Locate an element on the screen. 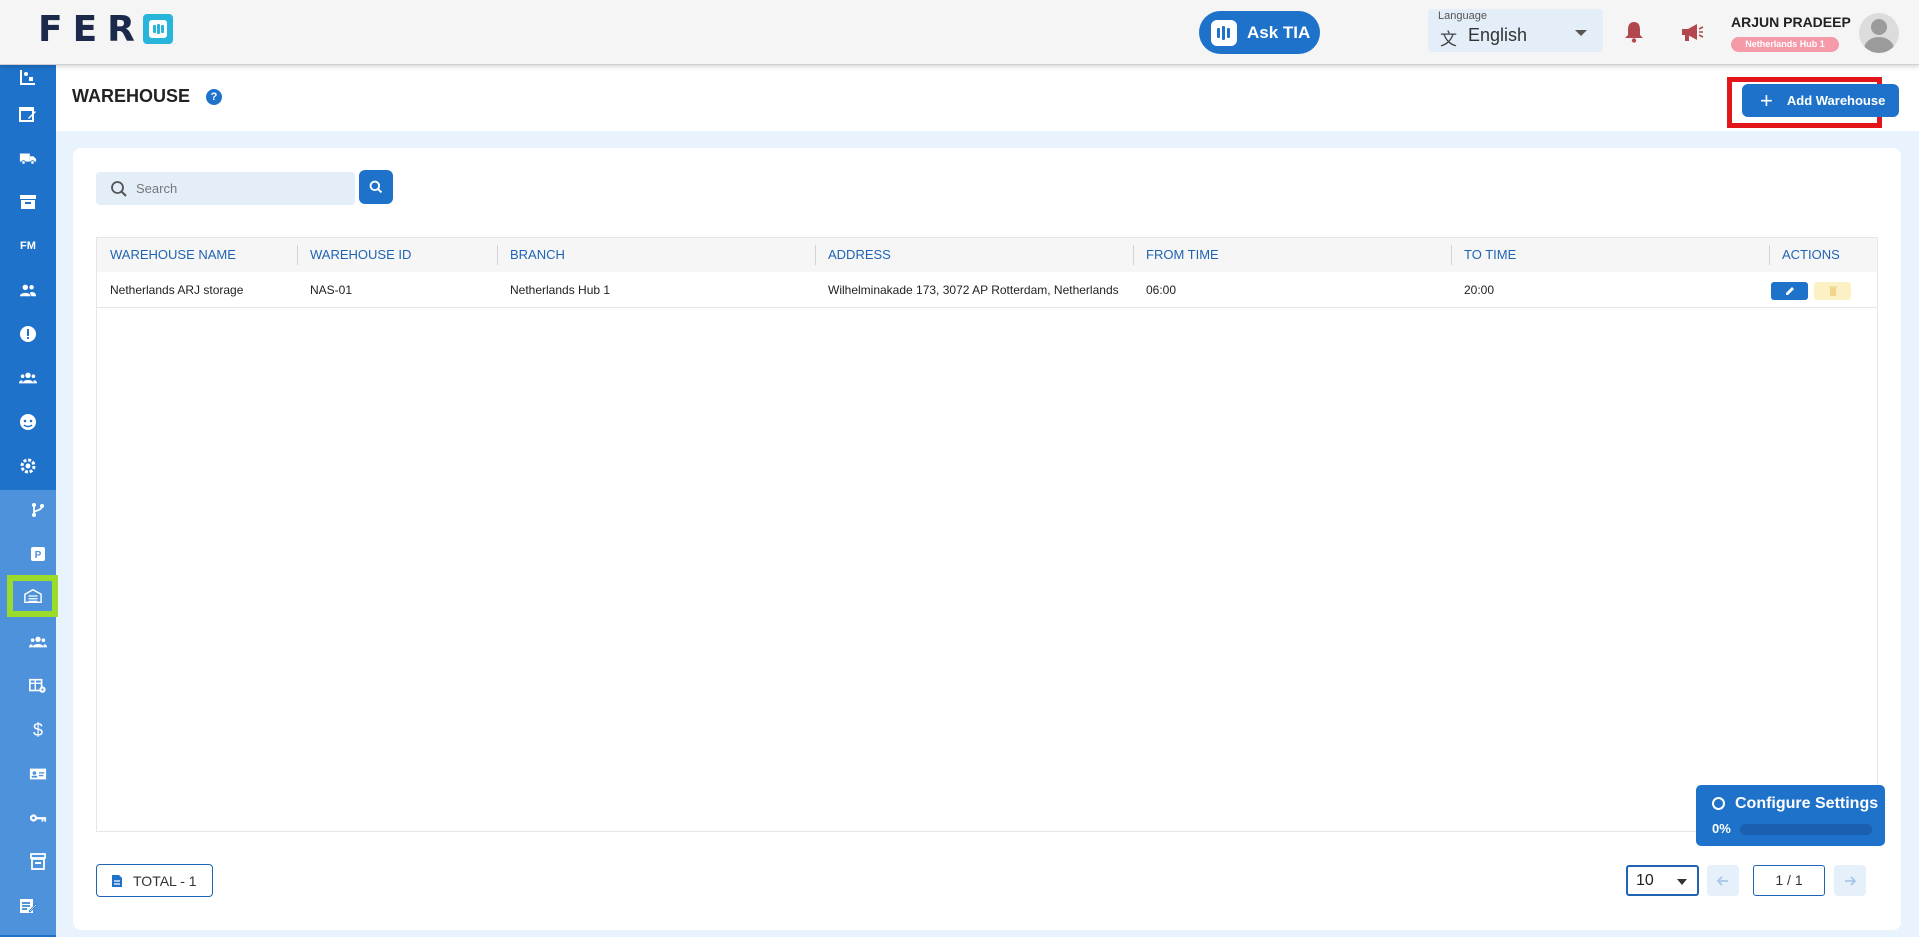 The height and width of the screenshot is (937, 1919). cell-from-time: 06:00 is located at coordinates (1161, 290).